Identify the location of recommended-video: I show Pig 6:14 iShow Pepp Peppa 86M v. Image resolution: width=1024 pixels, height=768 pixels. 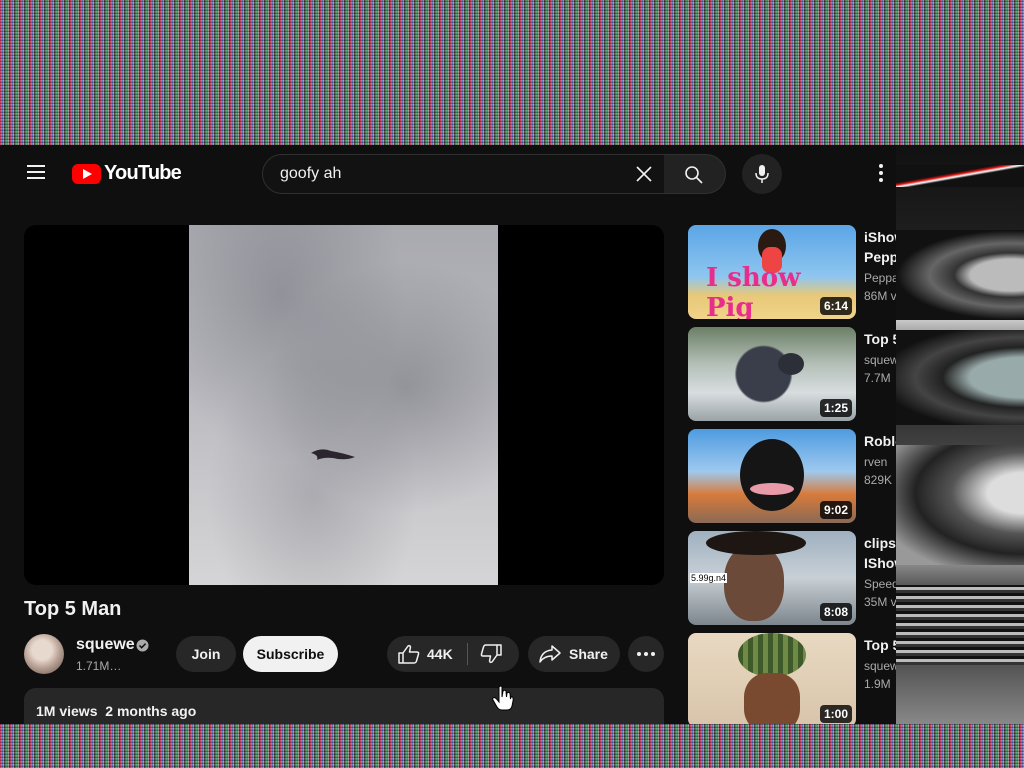
(792, 272).